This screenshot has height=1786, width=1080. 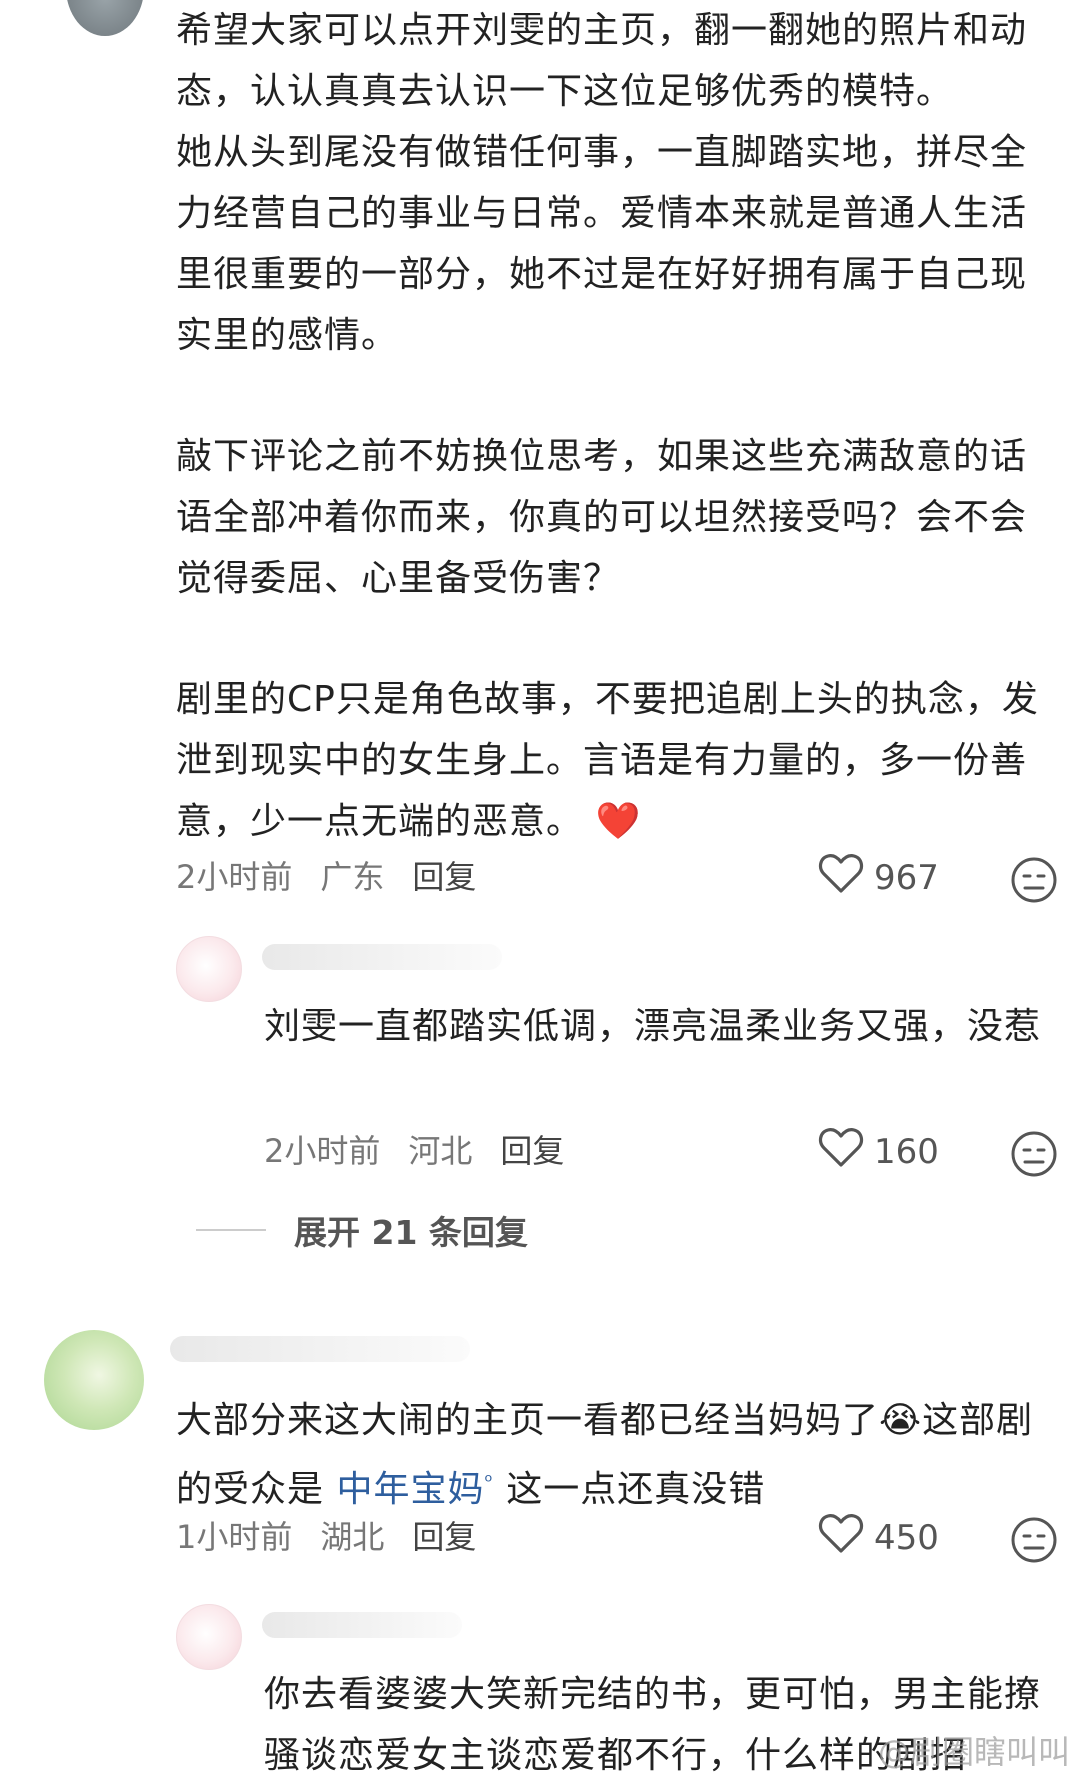 What do you see at coordinates (440, 1151) in the screenshot?
I see `reply-location: 河北` at bounding box center [440, 1151].